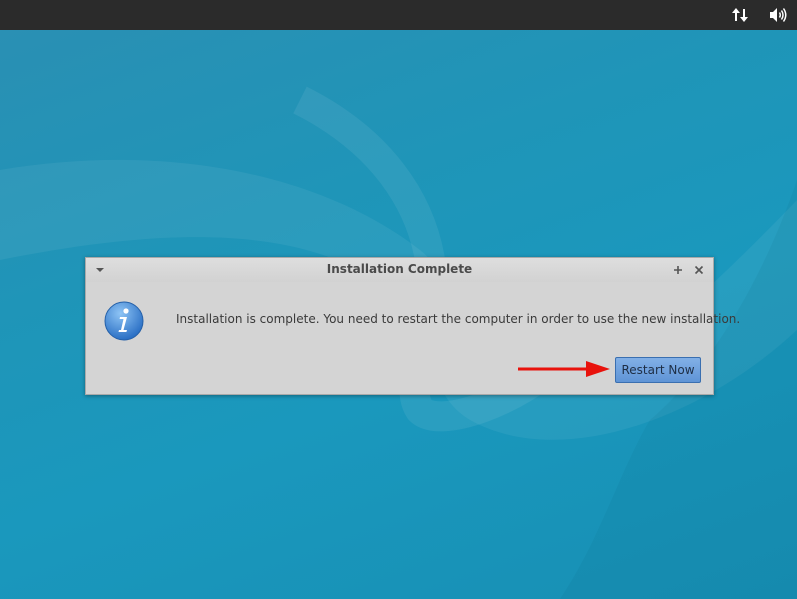  I want to click on close-icon, so click(699, 270).